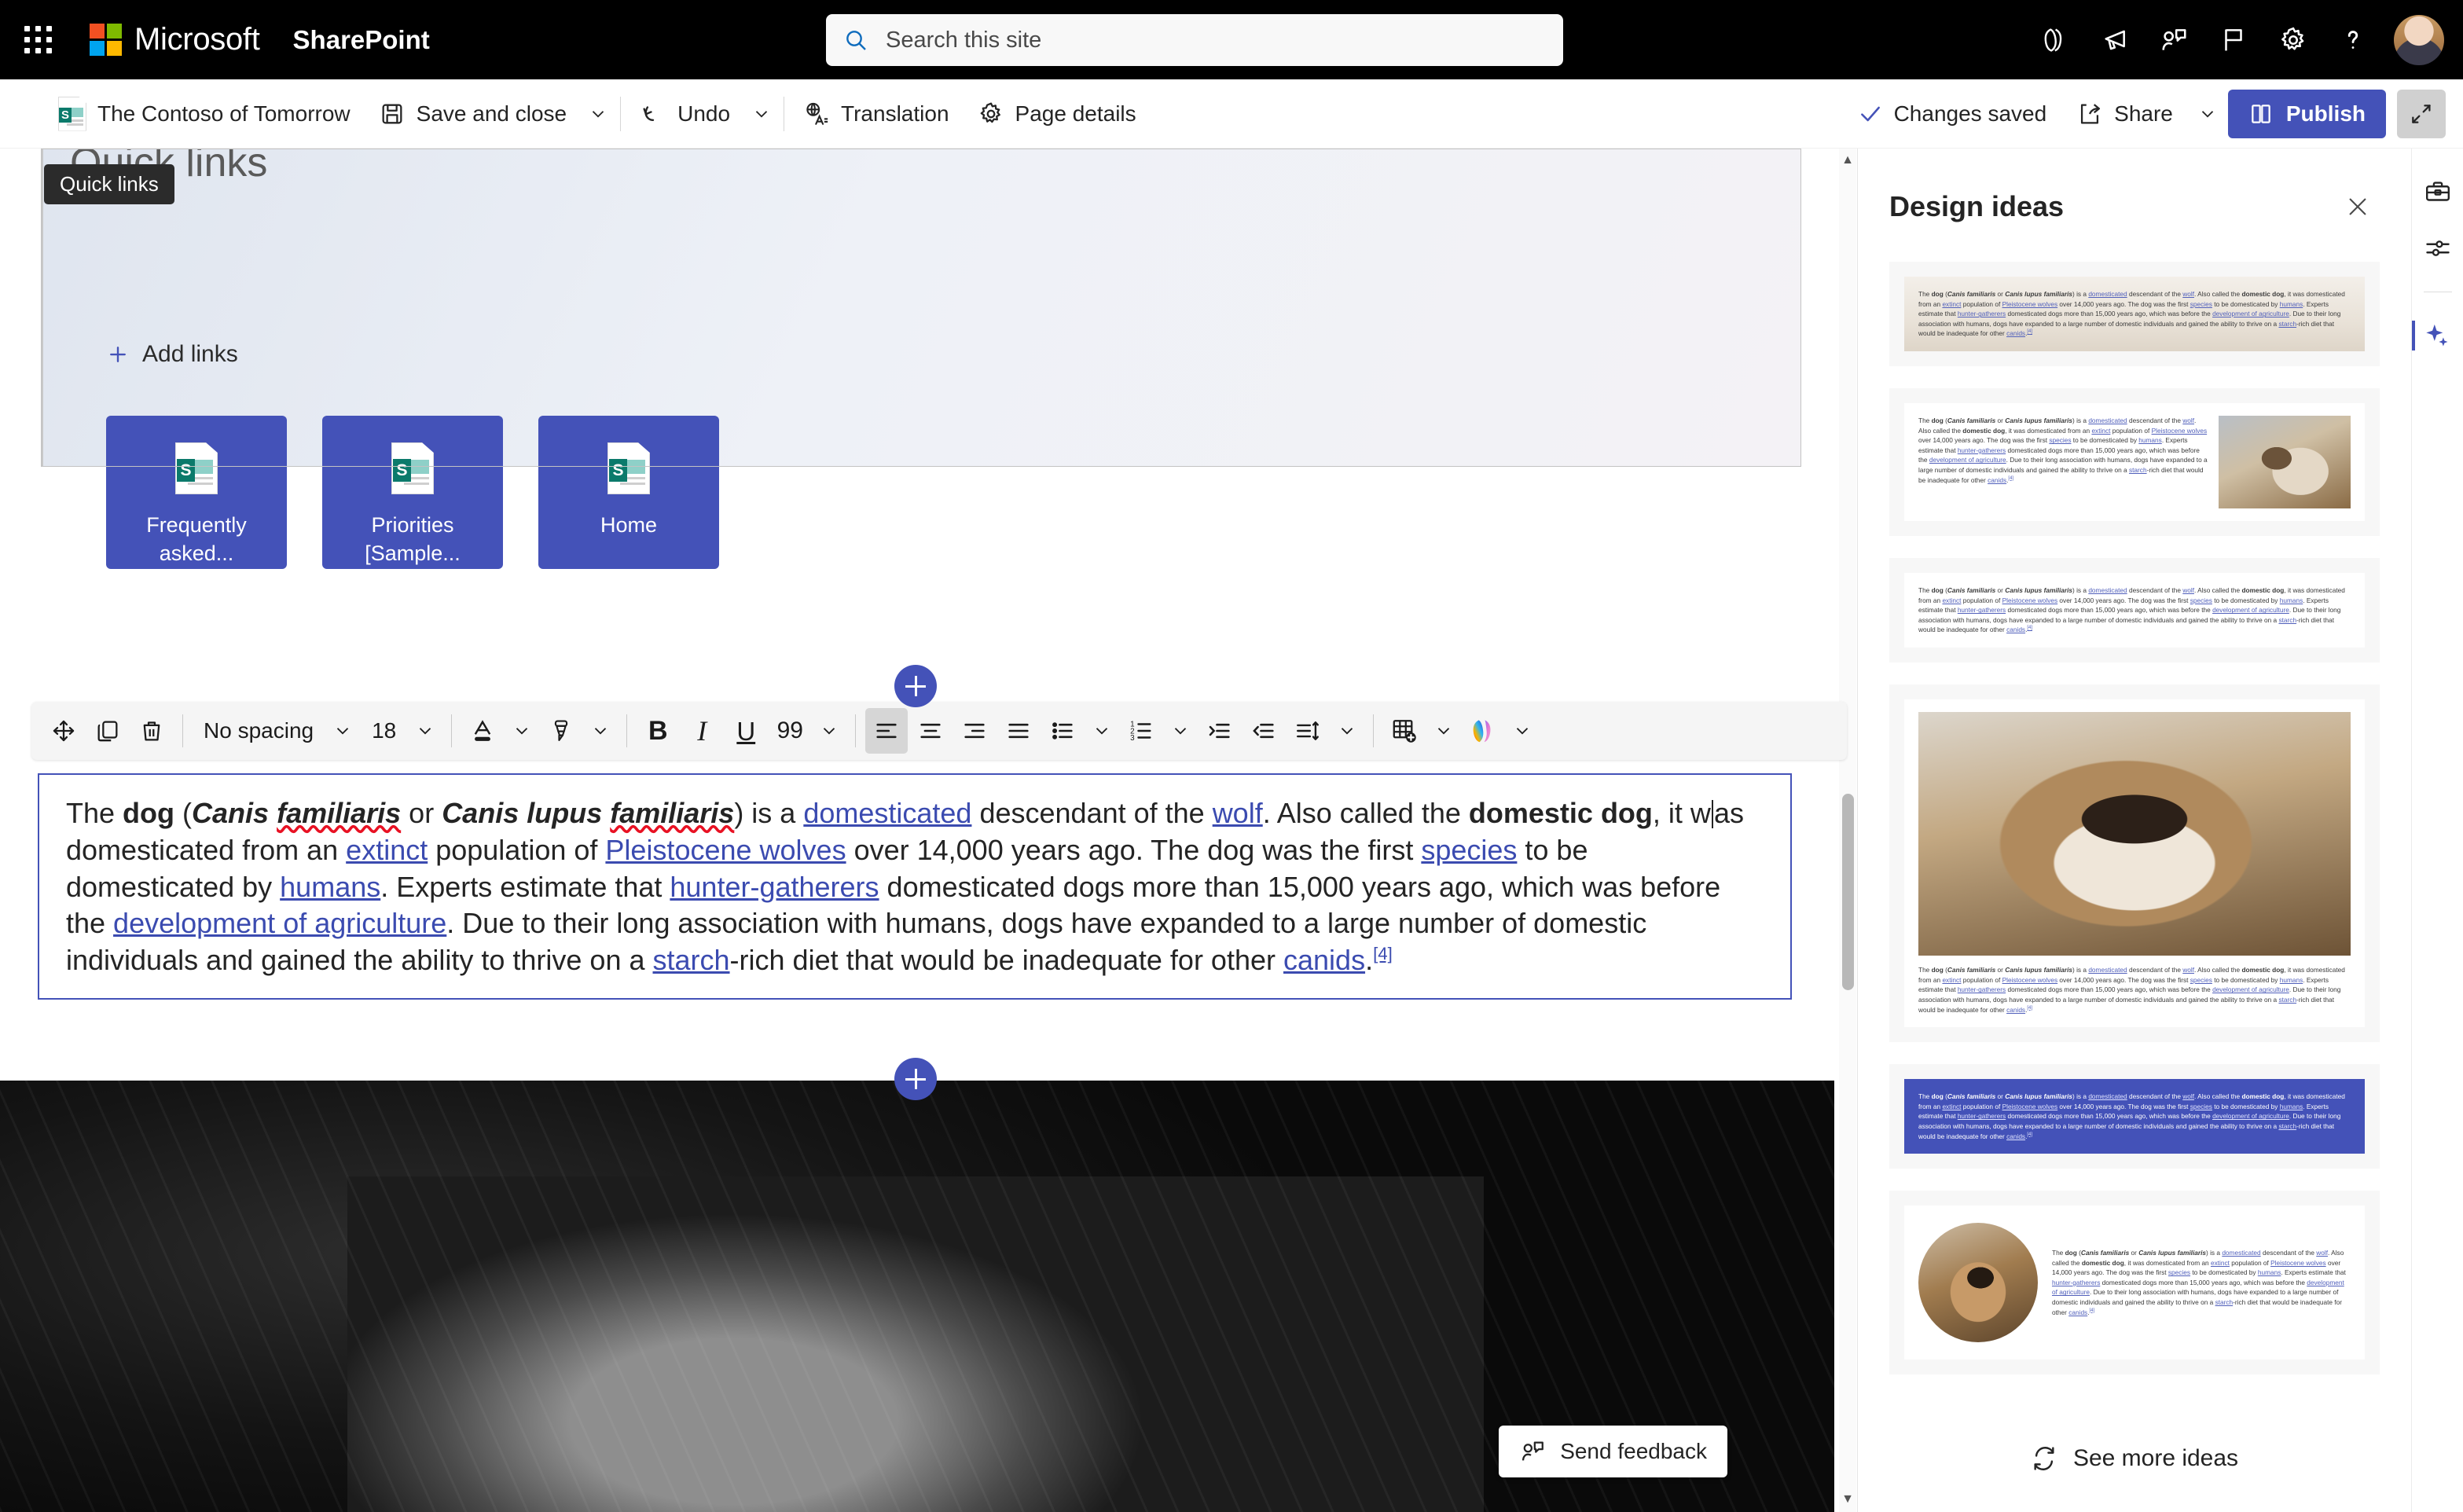 This screenshot has height=1512, width=2463. I want to click on save-icon, so click(392, 114).